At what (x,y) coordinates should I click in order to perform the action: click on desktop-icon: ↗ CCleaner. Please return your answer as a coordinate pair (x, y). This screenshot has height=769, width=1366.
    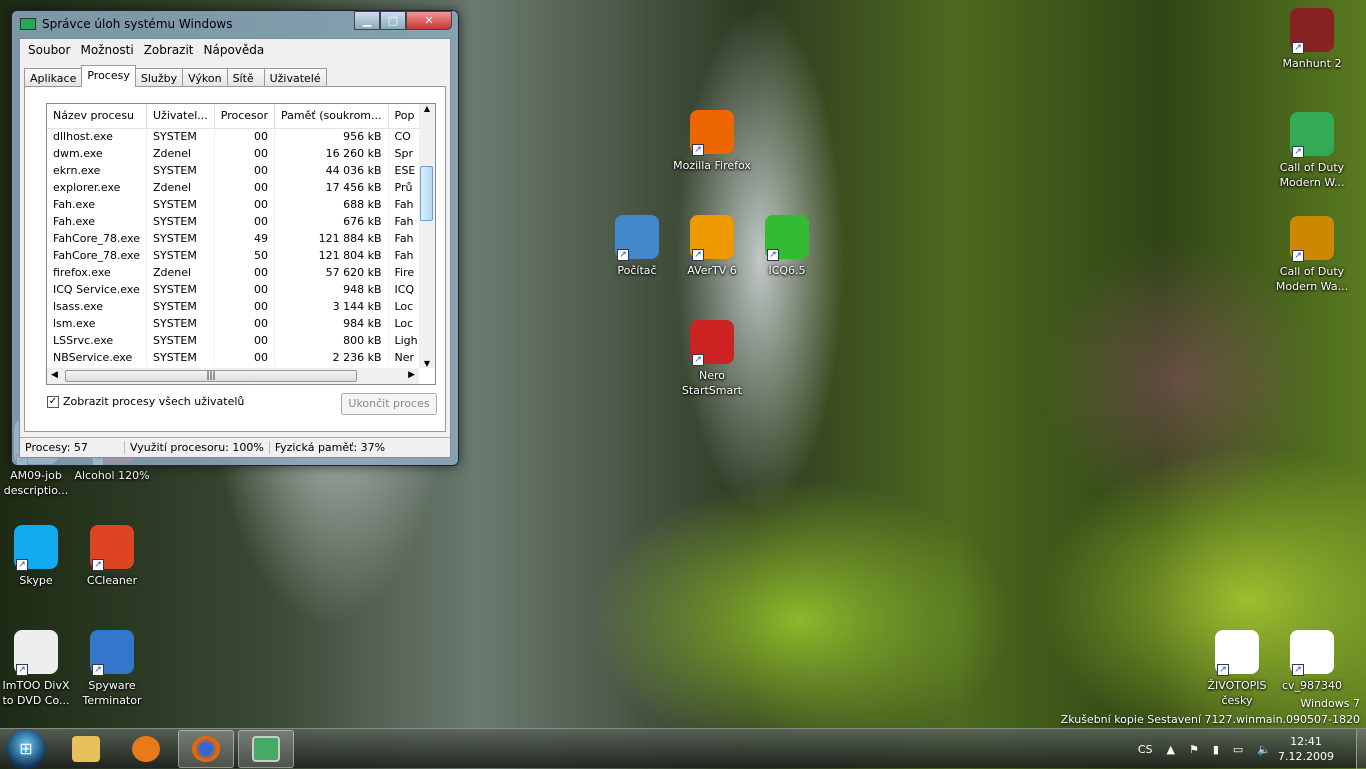
    Looking at the image, I should click on (112, 556).